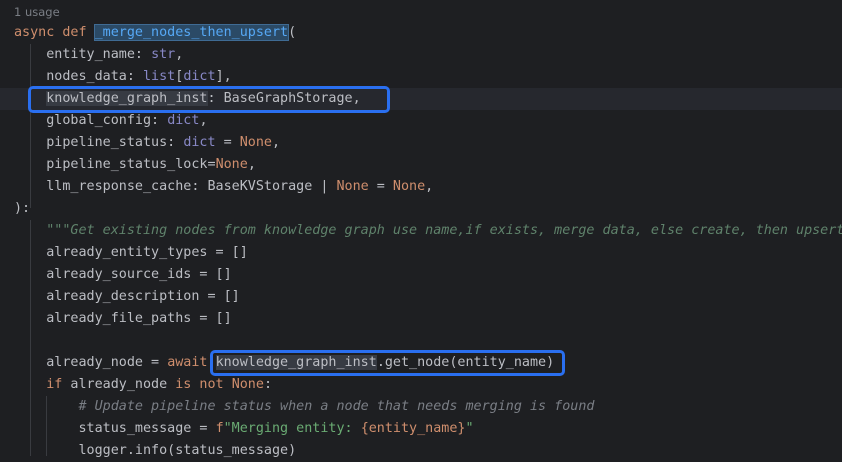  Describe the element at coordinates (421, 99) in the screenshot. I see `code-line-current: knowledge_graph_inst: BaseGraphStorage,` at that location.